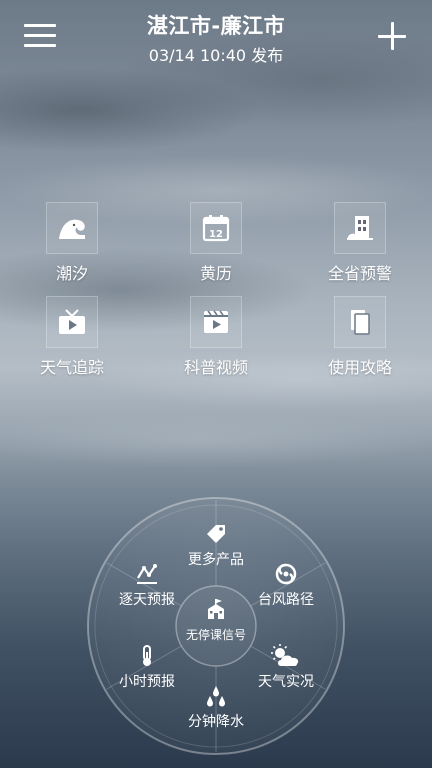 The image size is (432, 768). What do you see at coordinates (359, 367) in the screenshot?
I see `feature-user-guide-label: 使用攻略` at bounding box center [359, 367].